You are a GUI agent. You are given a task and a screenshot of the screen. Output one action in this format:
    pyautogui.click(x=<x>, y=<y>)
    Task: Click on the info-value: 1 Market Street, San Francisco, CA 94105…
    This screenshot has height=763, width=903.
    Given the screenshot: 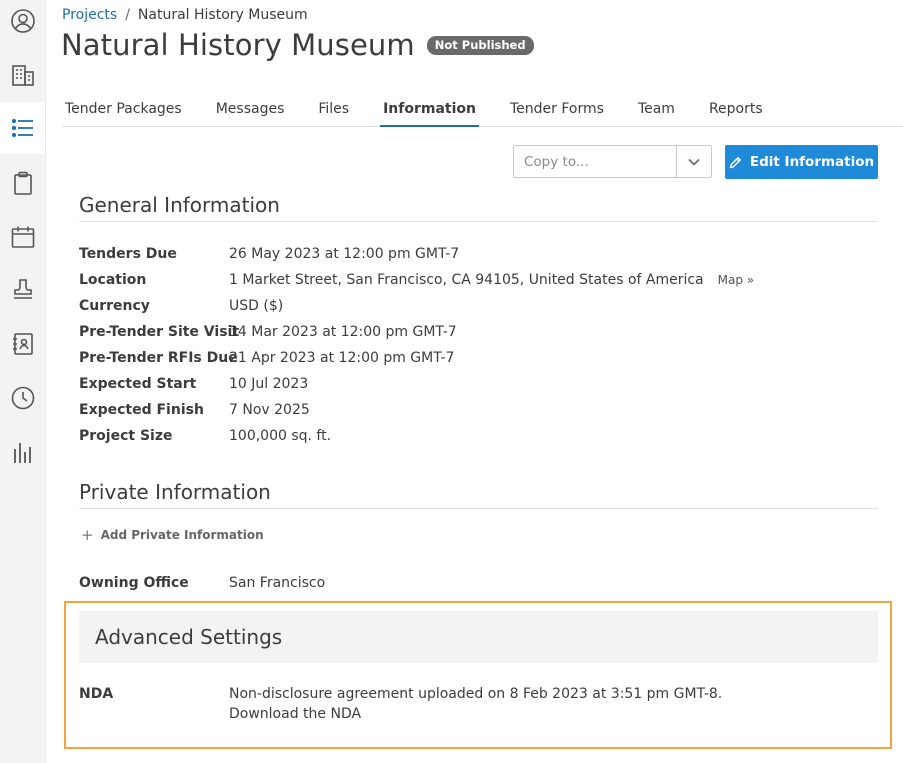 What is the action you would take?
    pyautogui.click(x=491, y=280)
    